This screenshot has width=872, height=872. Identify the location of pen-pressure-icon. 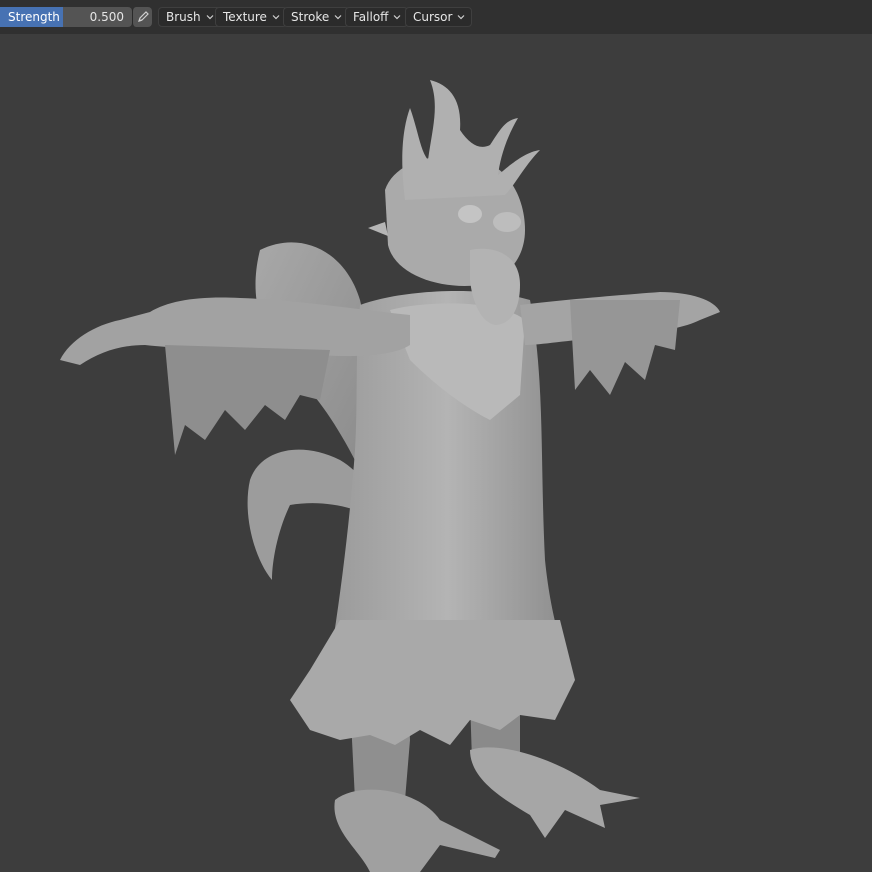
(143, 16).